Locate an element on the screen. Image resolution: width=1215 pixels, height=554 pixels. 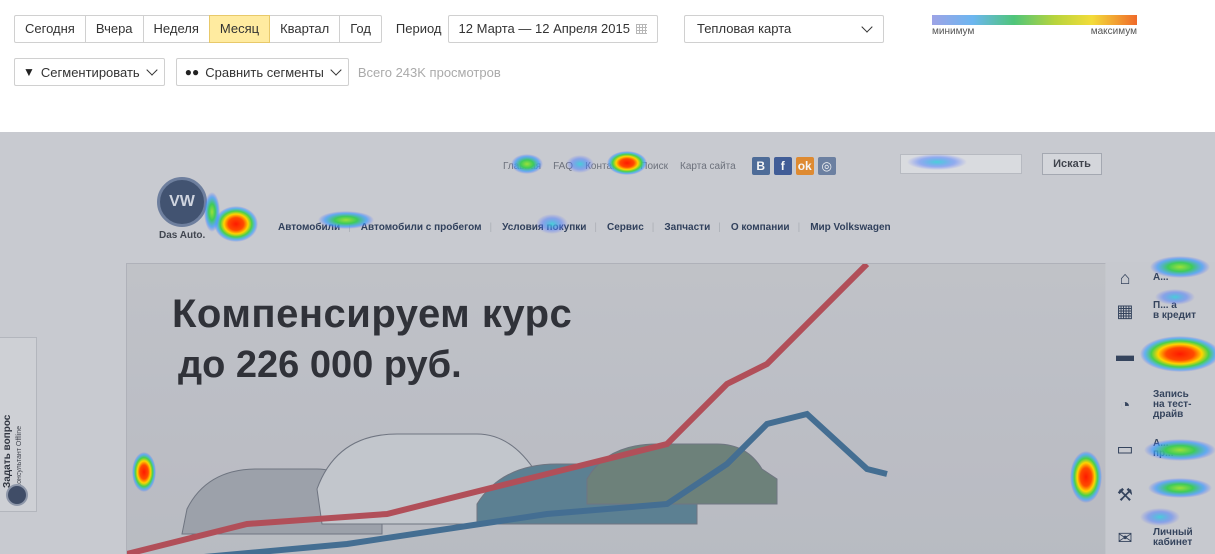
social-icon: f is located at coordinates (782, 166).